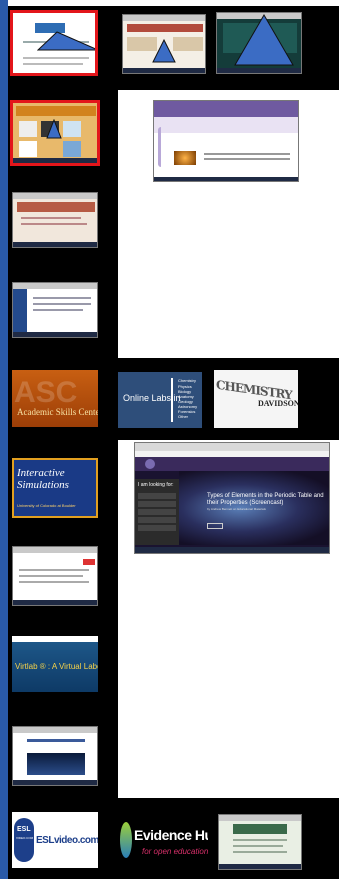 This screenshot has height=879, width=339. Describe the element at coordinates (232, 464) in the screenshot. I see `page-navbar` at that location.